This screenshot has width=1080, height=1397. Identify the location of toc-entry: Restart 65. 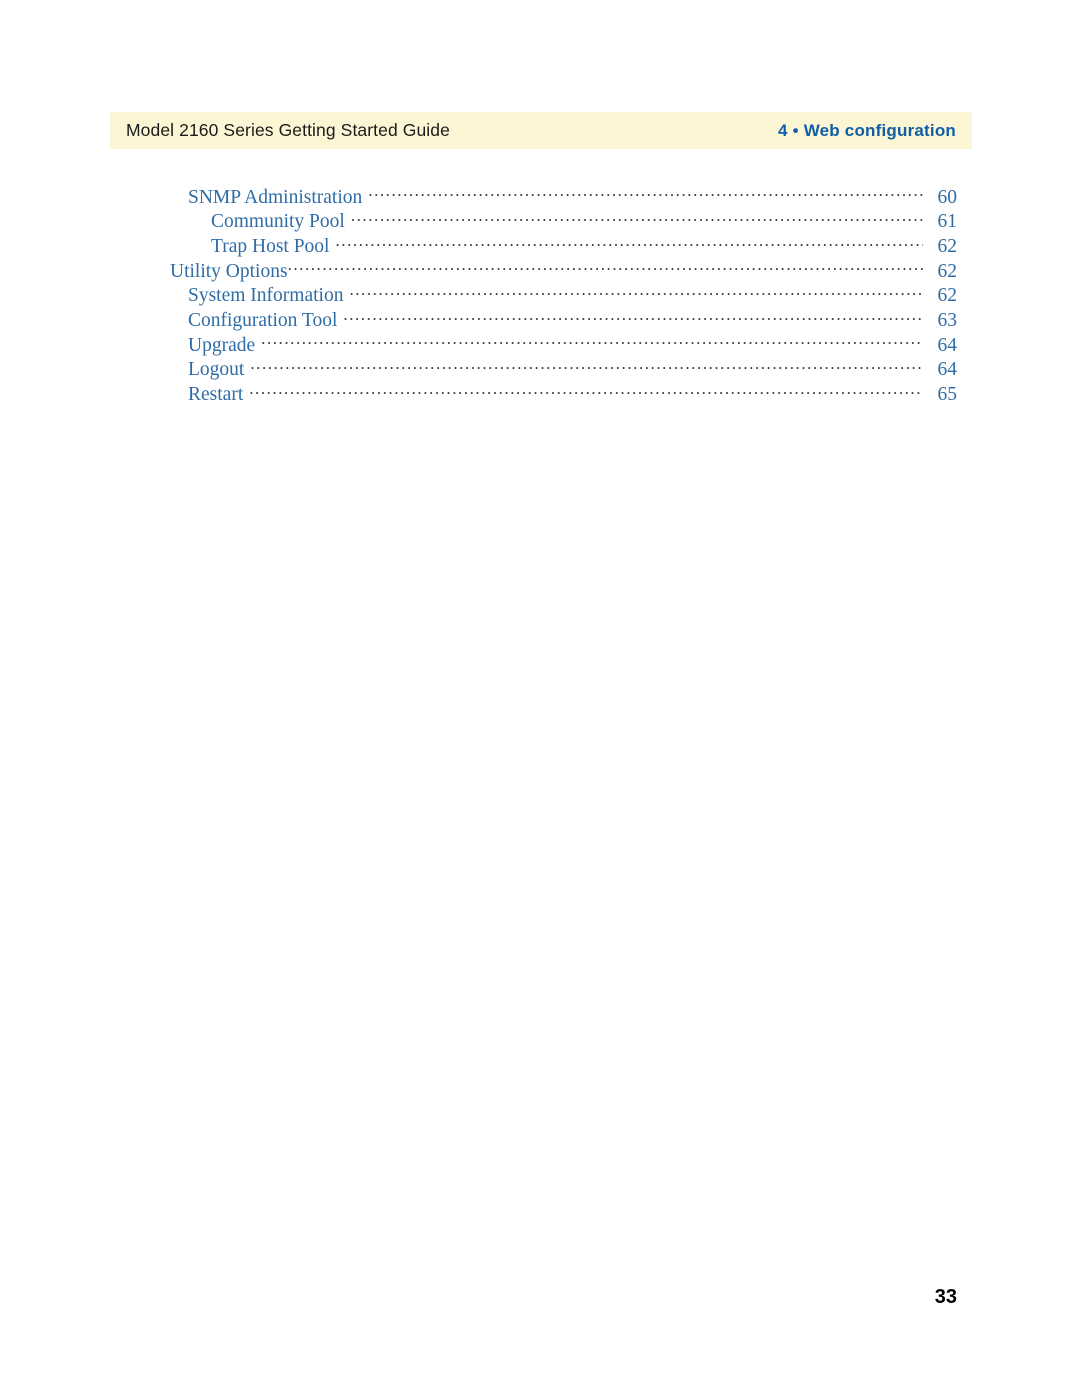
(540, 393).